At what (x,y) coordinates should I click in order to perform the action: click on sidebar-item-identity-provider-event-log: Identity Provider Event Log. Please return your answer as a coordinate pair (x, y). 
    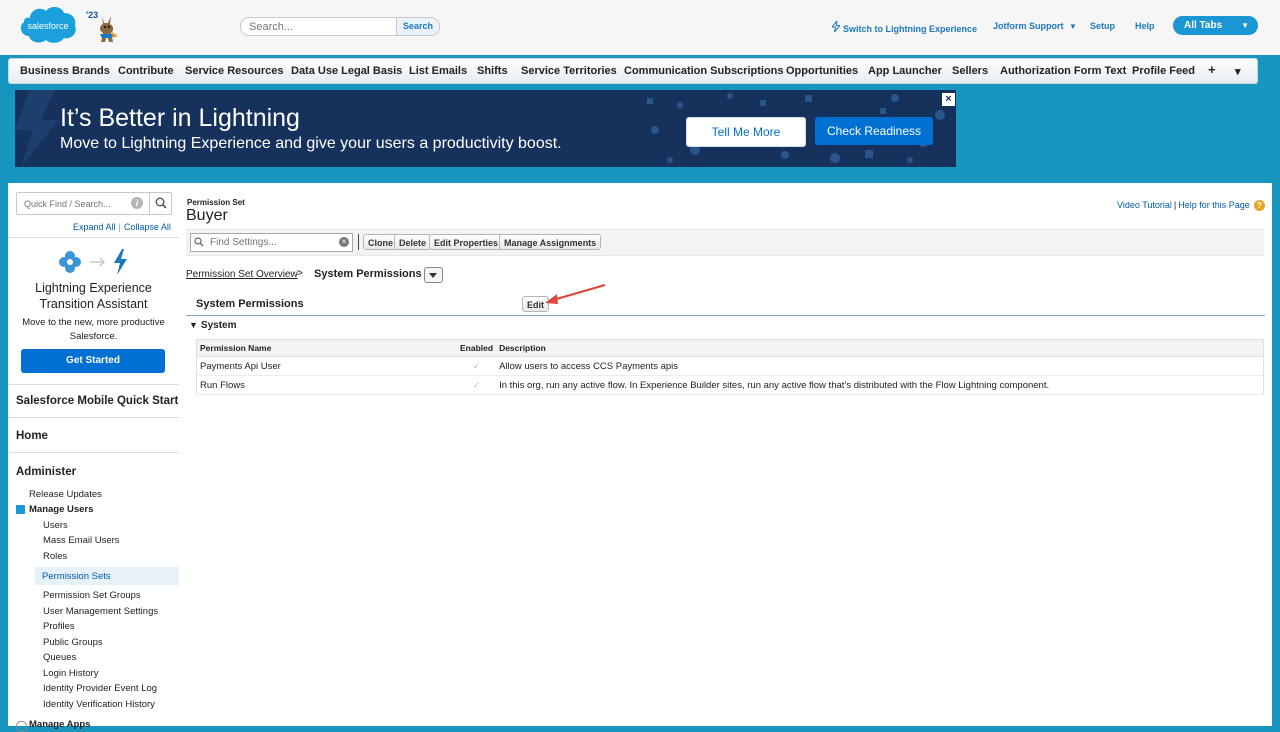
    Looking at the image, I should click on (100, 688).